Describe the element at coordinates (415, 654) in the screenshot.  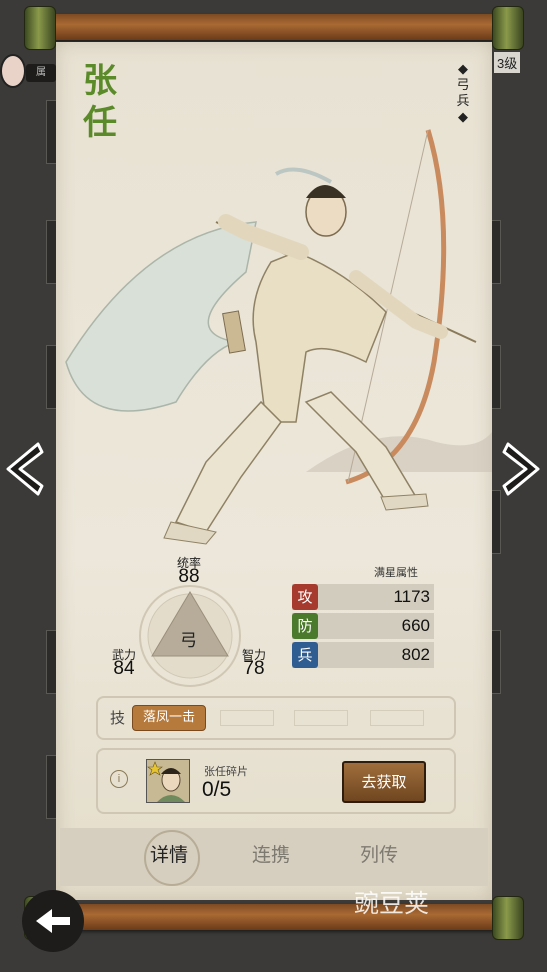
I see `troops-value: 802` at that location.